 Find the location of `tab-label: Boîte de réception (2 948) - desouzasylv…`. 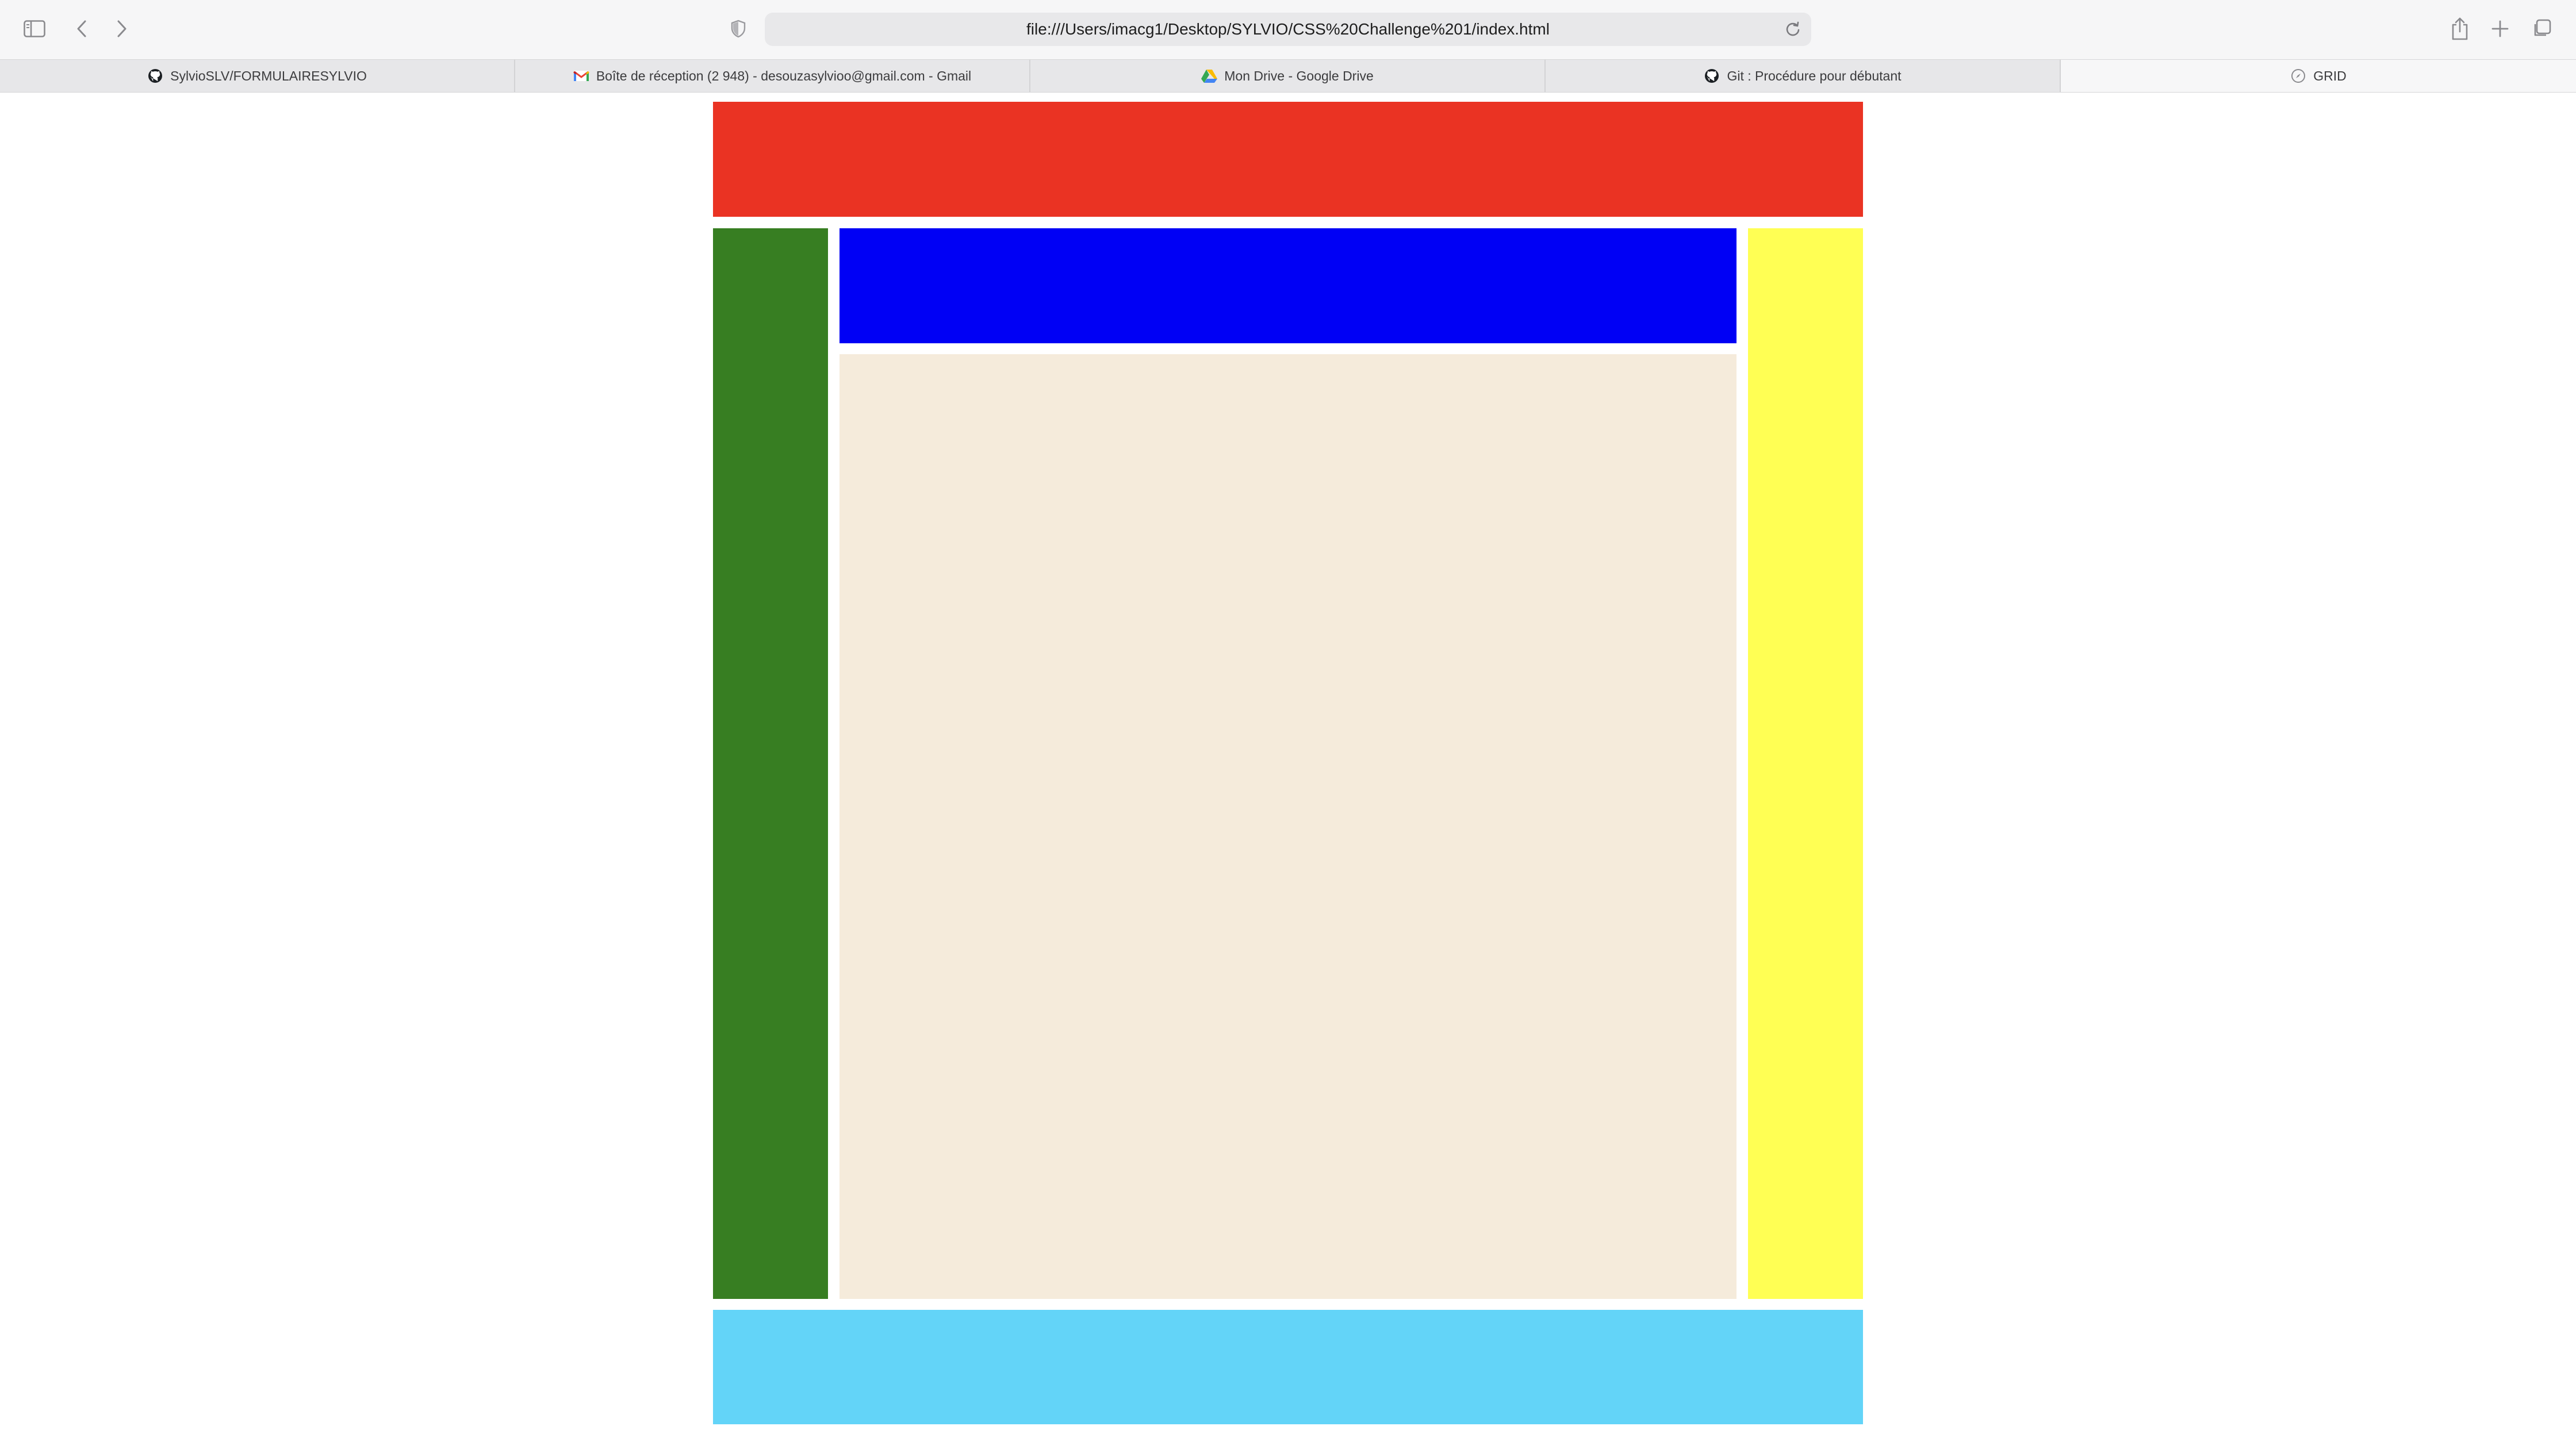

tab-label: Boîte de réception (2 948) - desouzasylv… is located at coordinates (784, 75).